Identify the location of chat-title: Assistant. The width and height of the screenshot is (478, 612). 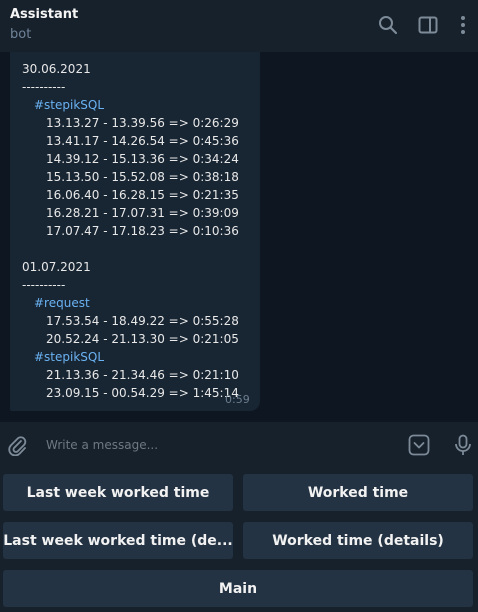
(44, 14).